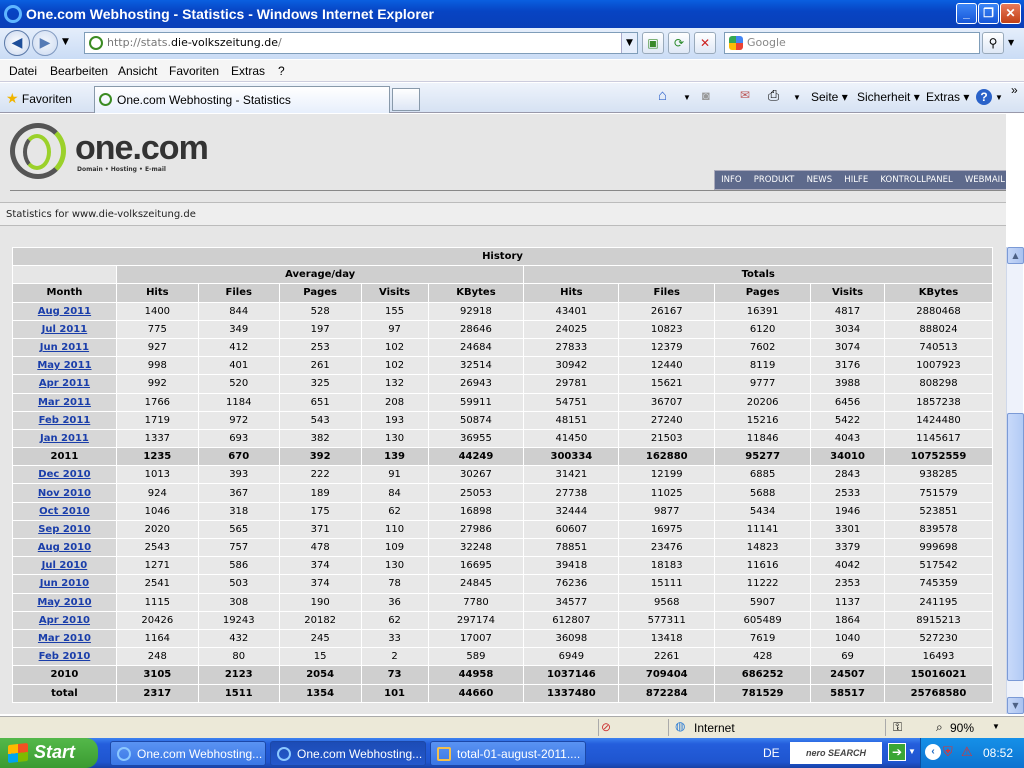 The width and height of the screenshot is (1024, 768). I want to click on zoom-dropdown-icon: ▼, so click(996, 726).